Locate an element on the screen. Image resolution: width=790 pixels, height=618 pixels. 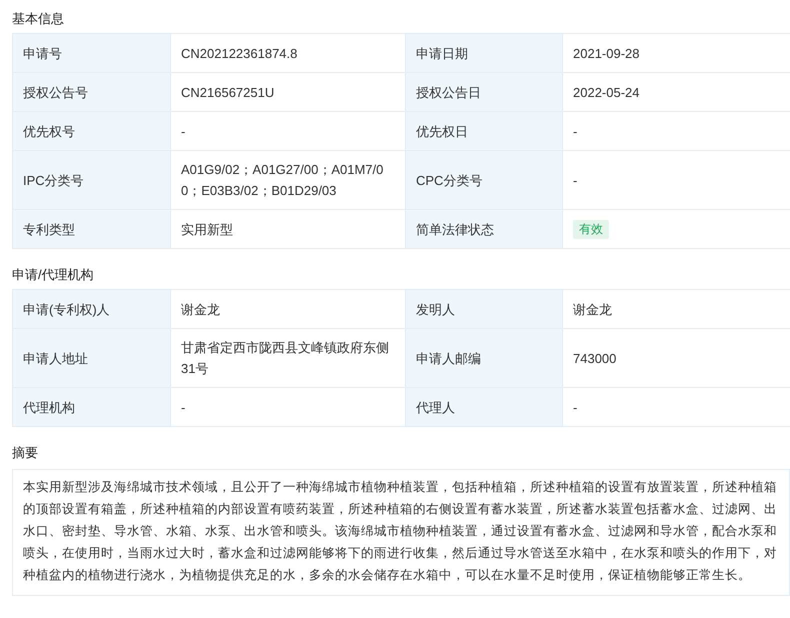
label-cell: IPC分类号 is located at coordinates (92, 180).